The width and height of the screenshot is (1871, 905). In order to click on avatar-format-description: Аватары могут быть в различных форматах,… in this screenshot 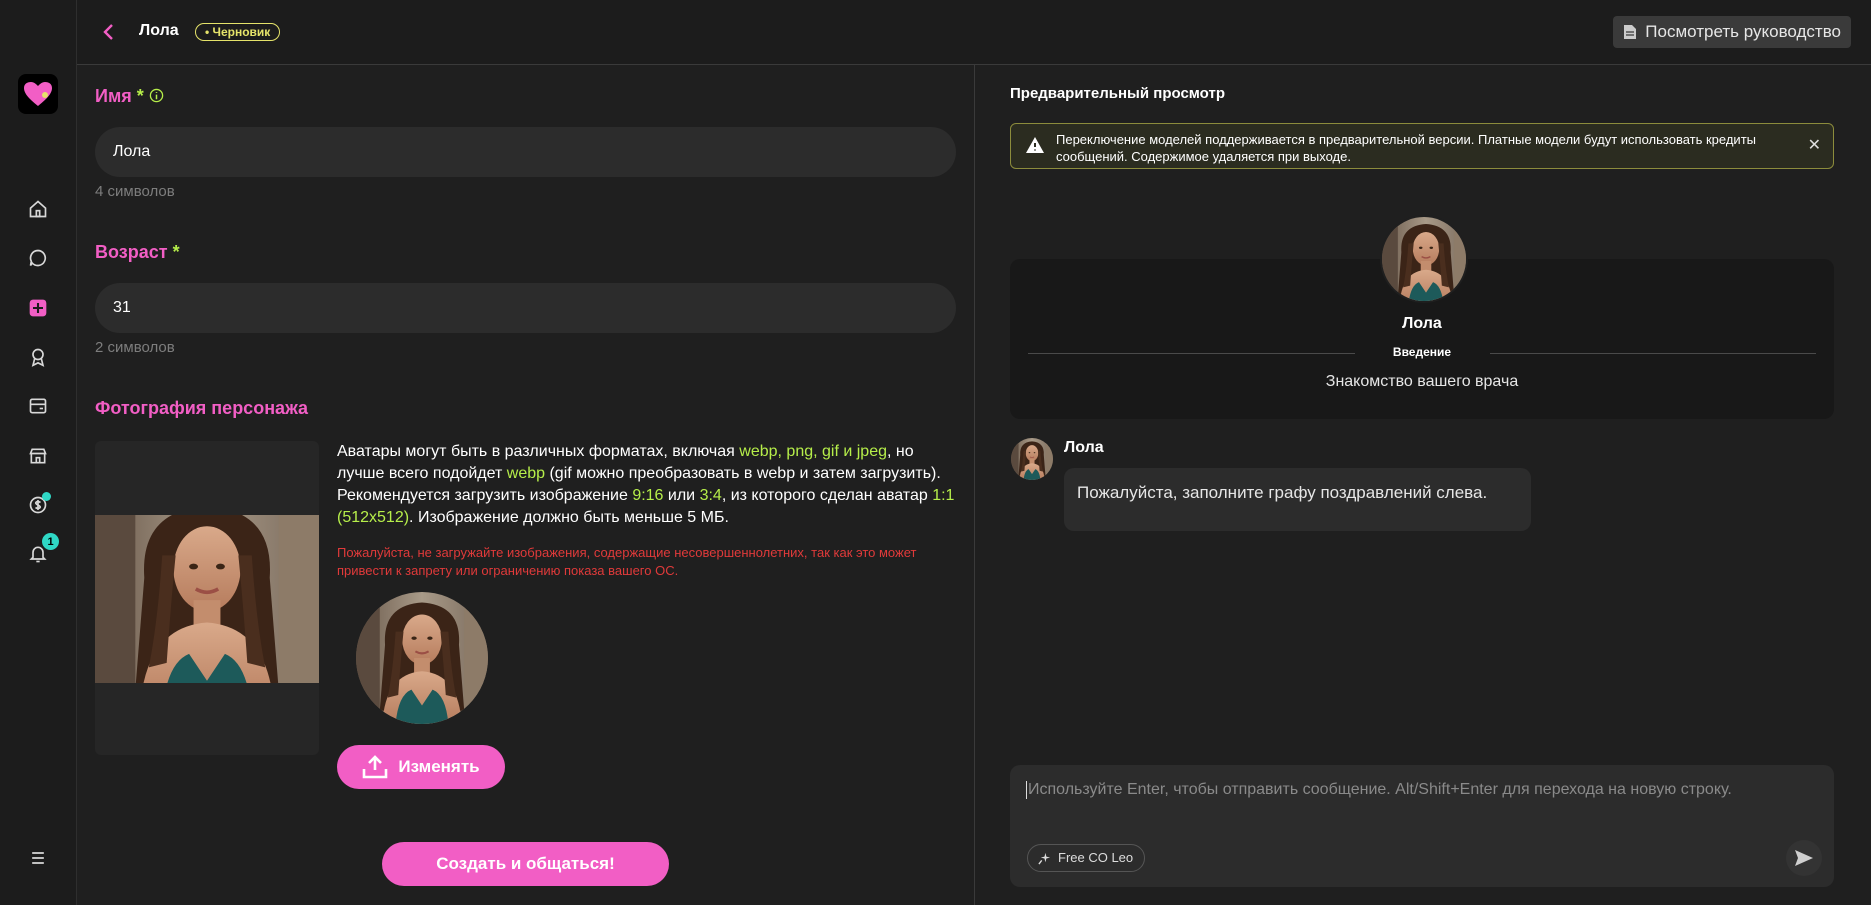, I will do `click(647, 485)`.